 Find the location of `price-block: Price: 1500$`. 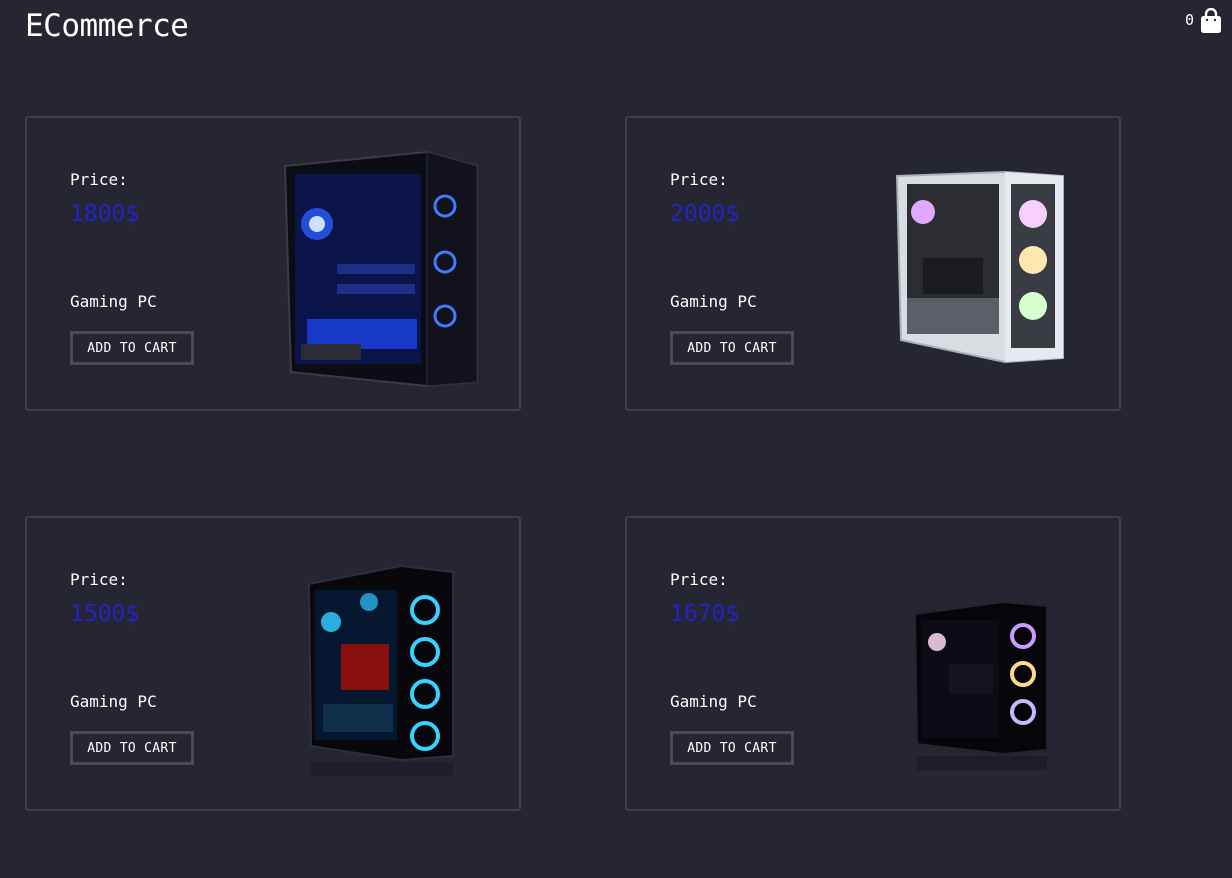

price-block: Price: 1500$ is located at coordinates (104, 598).